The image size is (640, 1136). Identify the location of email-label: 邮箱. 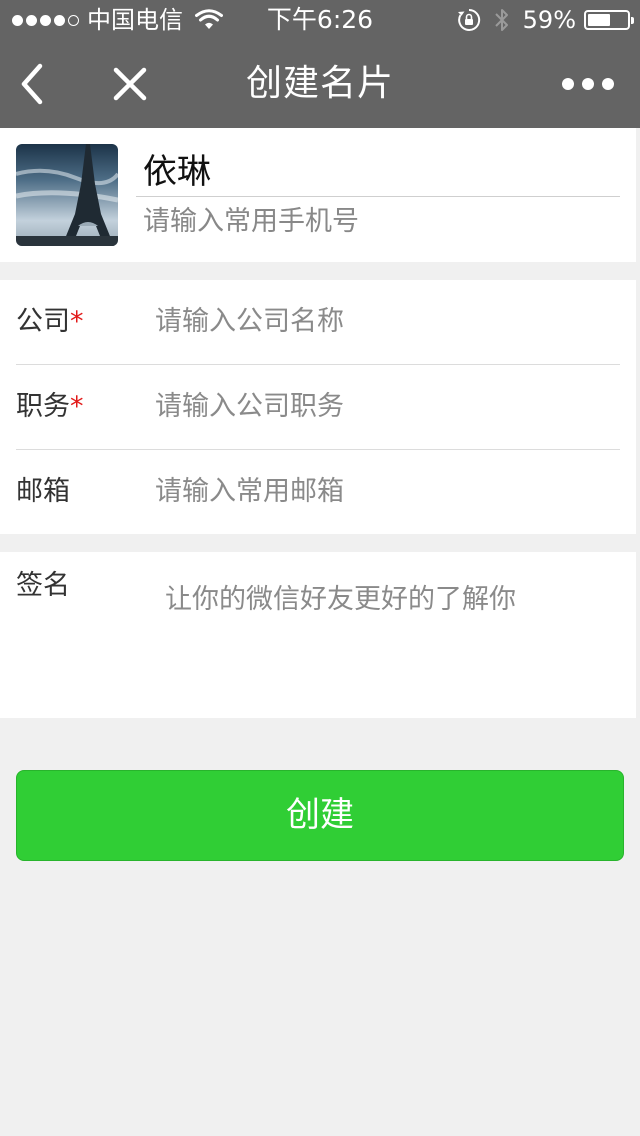
(43, 492).